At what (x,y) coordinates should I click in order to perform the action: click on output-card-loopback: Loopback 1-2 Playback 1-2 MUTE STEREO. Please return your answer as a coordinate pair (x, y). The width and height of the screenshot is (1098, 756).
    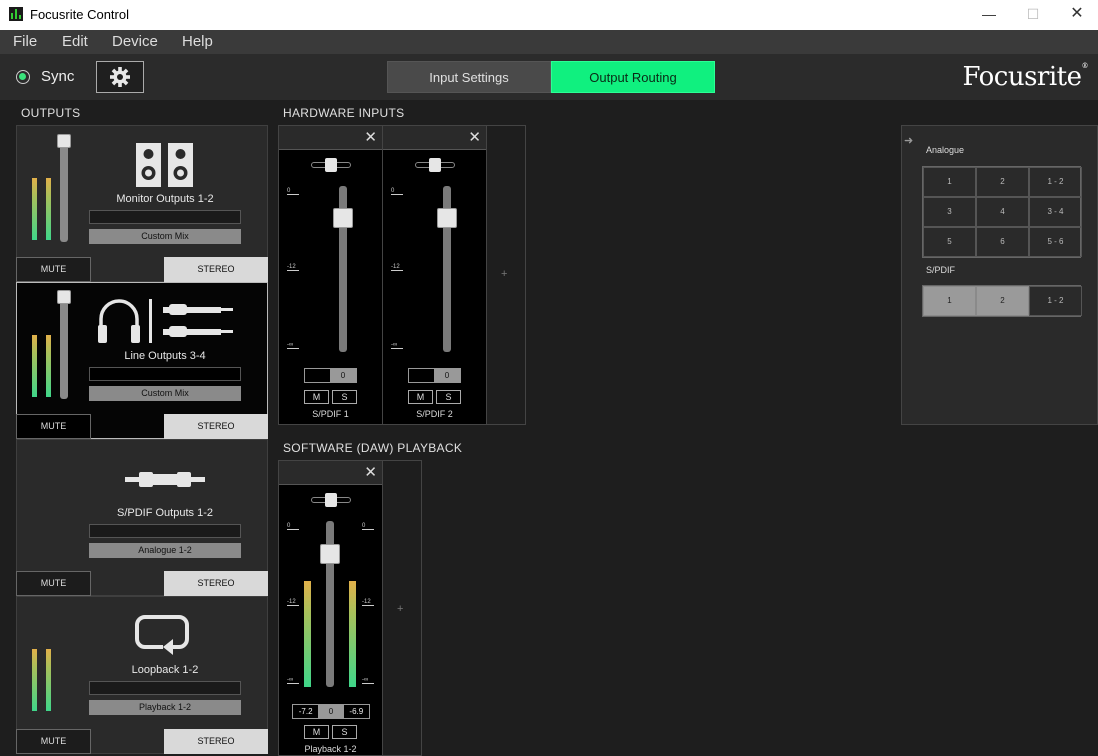
    Looking at the image, I should click on (142, 675).